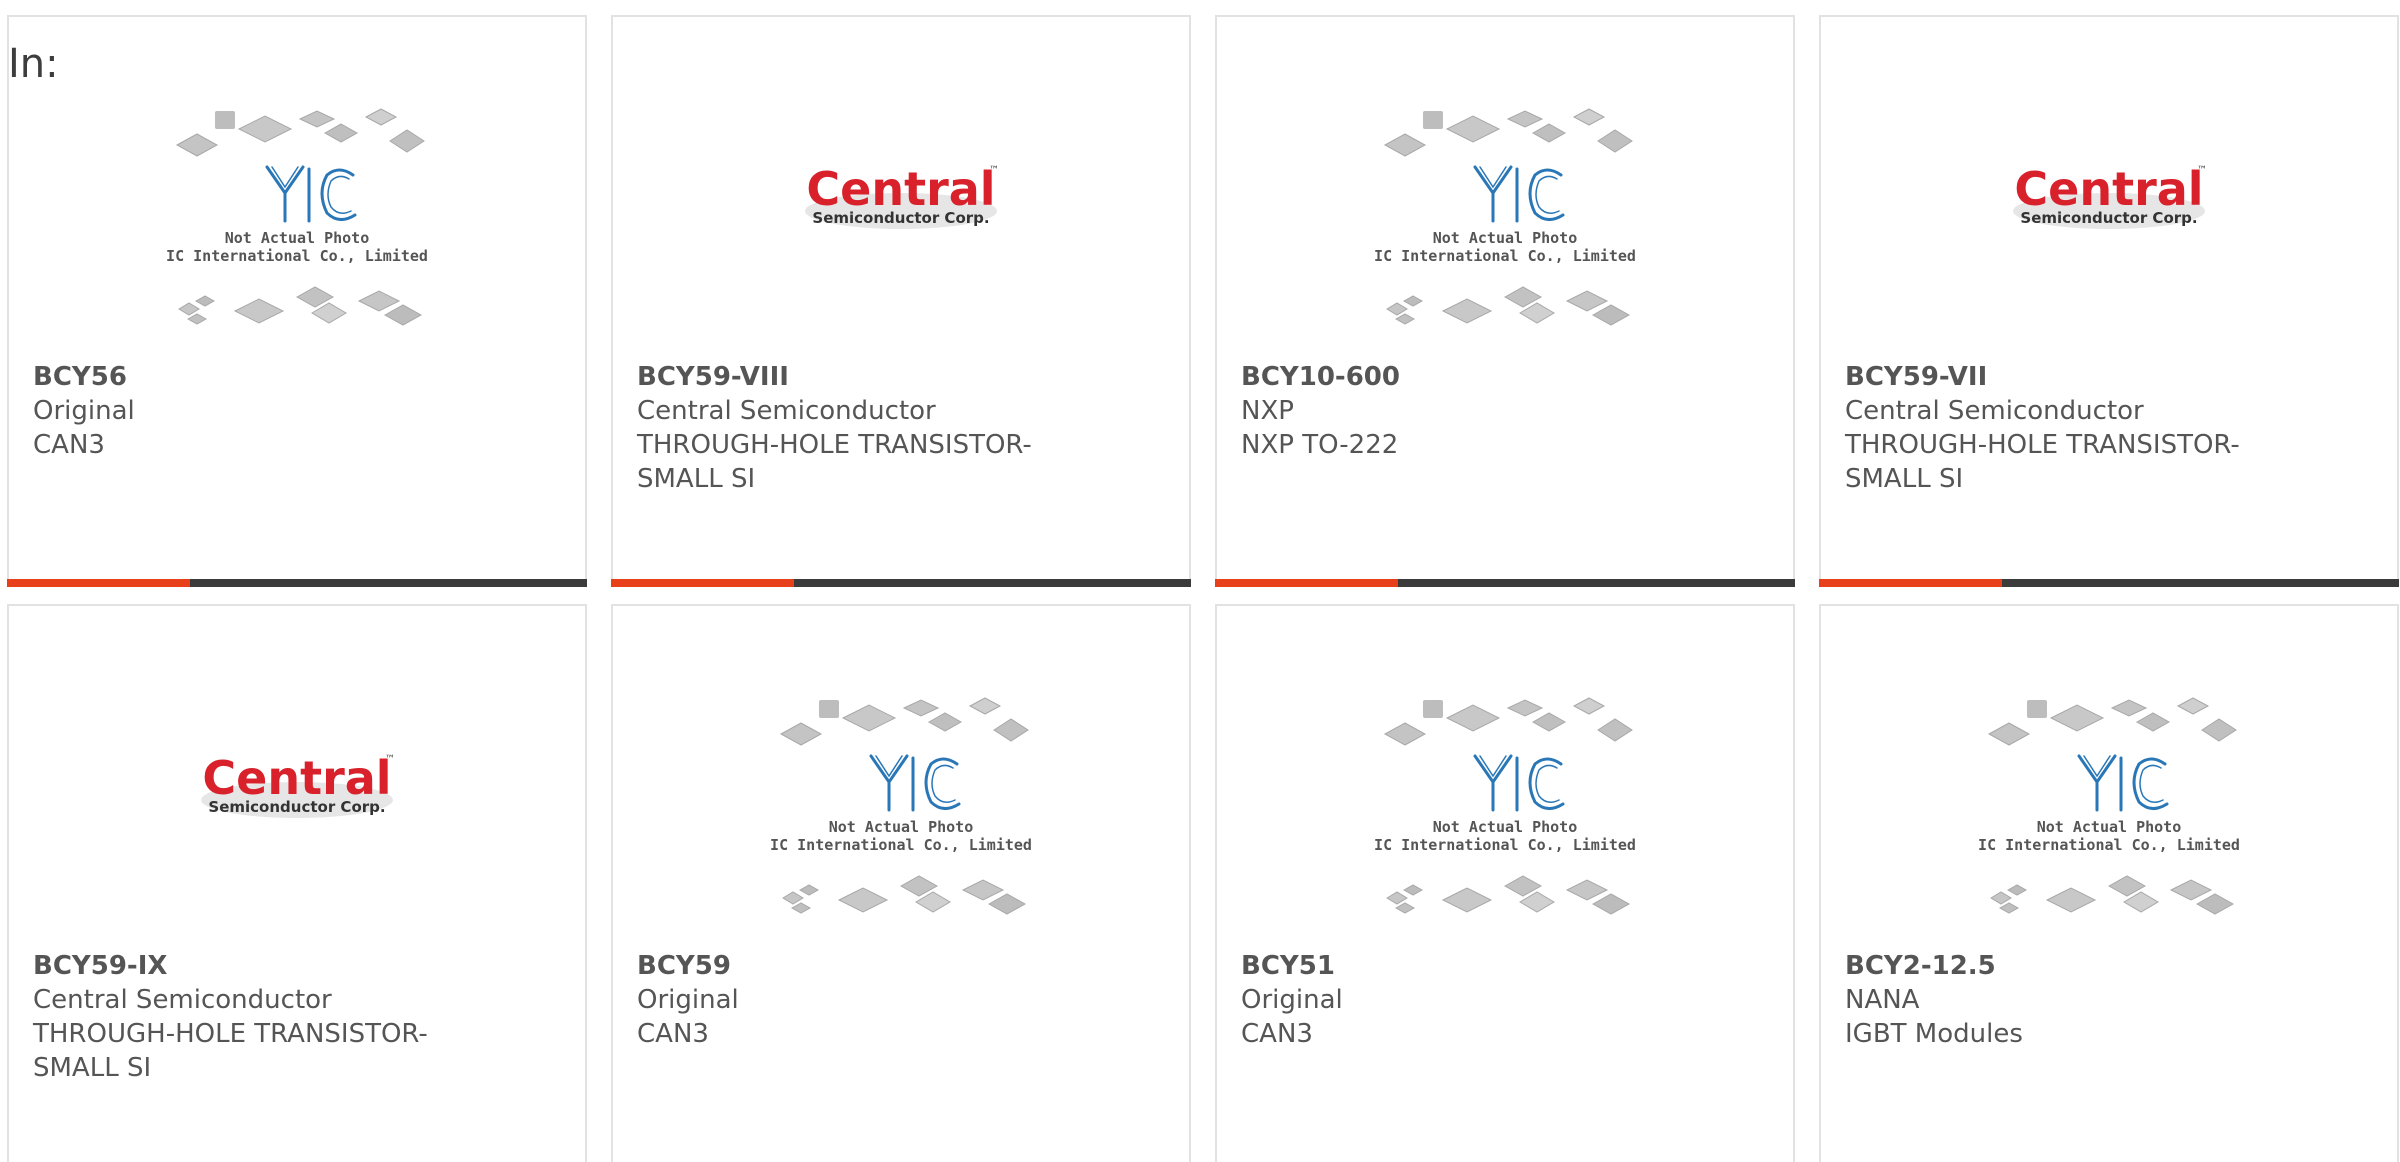  What do you see at coordinates (897, 966) in the screenshot?
I see `part-number: BCY59` at bounding box center [897, 966].